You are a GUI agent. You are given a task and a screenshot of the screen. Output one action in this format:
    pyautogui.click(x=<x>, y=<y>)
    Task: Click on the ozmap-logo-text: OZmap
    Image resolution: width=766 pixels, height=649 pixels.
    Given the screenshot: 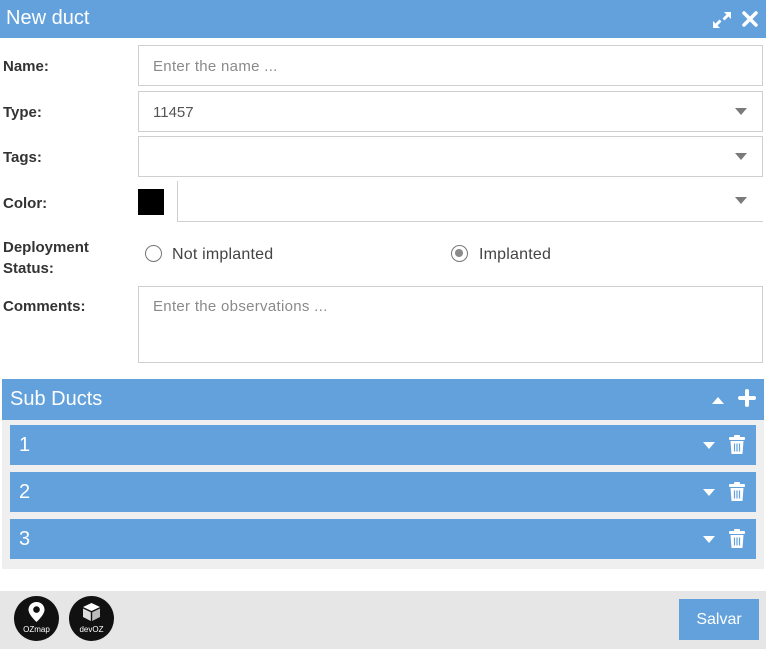 What is the action you would take?
    pyautogui.click(x=36, y=629)
    